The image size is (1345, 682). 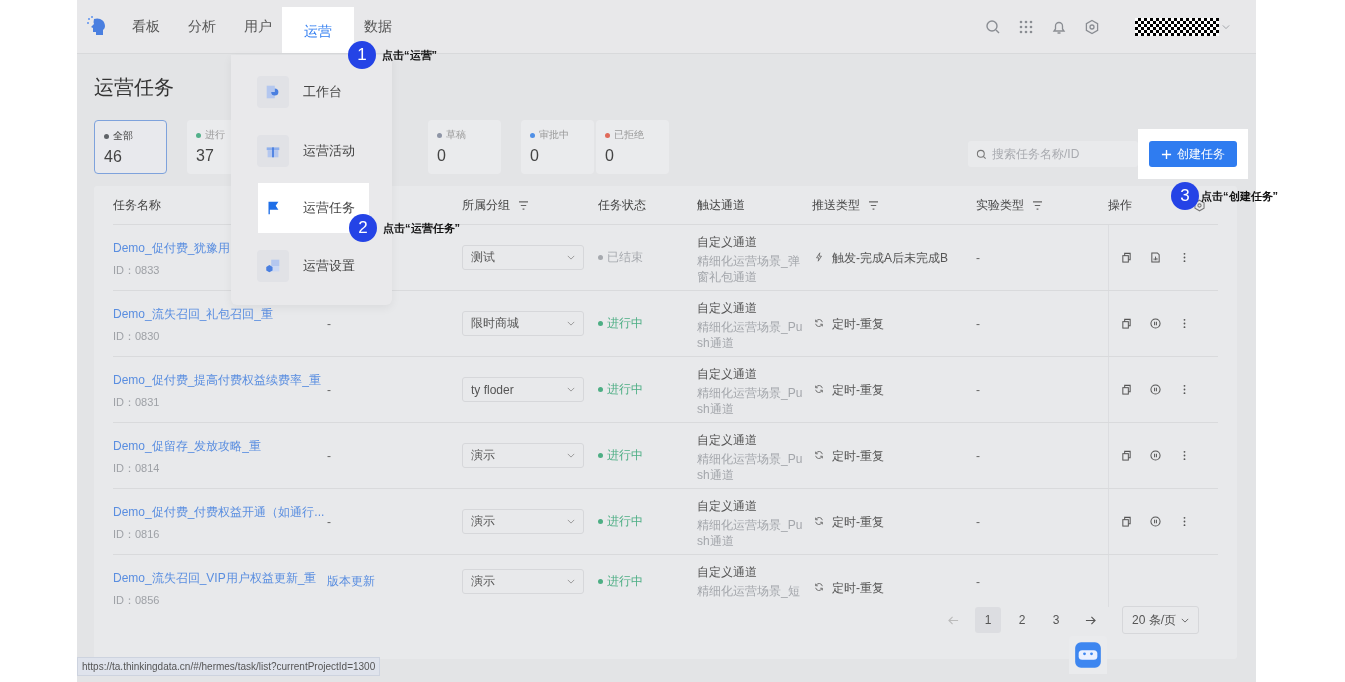 What do you see at coordinates (557, 147) in the screenshot?
I see `status-filter-card: 审批中 0` at bounding box center [557, 147].